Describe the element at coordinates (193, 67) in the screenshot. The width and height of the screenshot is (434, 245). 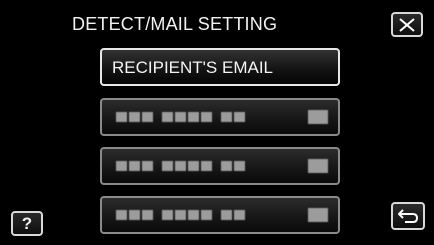
I see `menu-item-label: RECIPIENT'S EMAIL` at that location.